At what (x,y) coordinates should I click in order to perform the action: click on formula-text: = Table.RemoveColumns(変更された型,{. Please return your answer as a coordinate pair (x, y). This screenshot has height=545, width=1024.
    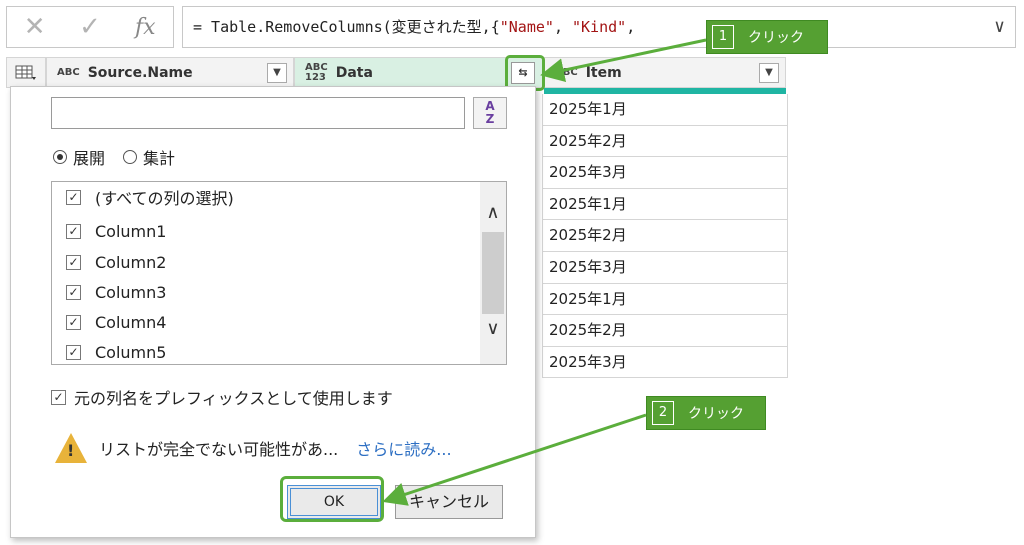
    Looking at the image, I should click on (346, 27).